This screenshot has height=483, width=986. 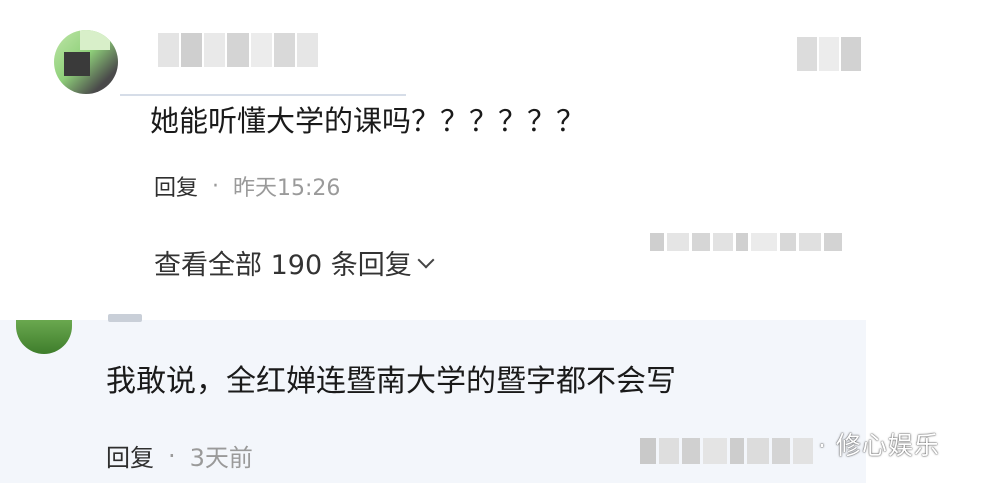 I want to click on comment-meta: 回复 · 3天前, so click(x=179, y=455).